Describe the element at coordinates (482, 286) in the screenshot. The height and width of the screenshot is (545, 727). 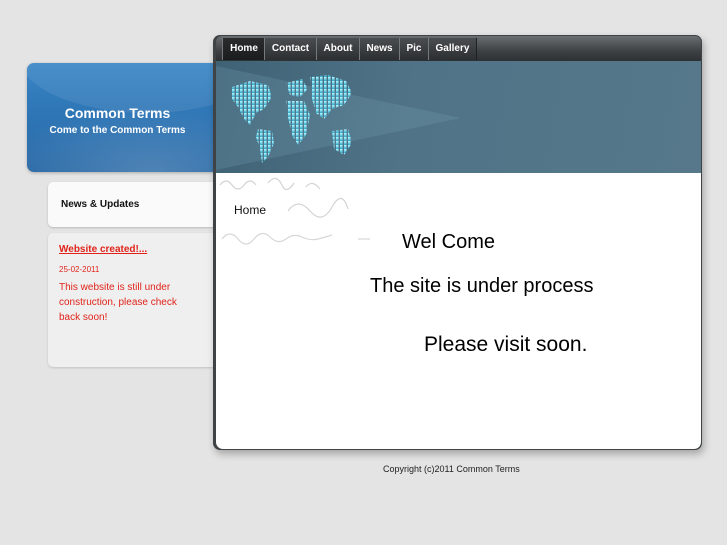
I see `status-message: The site is under process` at that location.